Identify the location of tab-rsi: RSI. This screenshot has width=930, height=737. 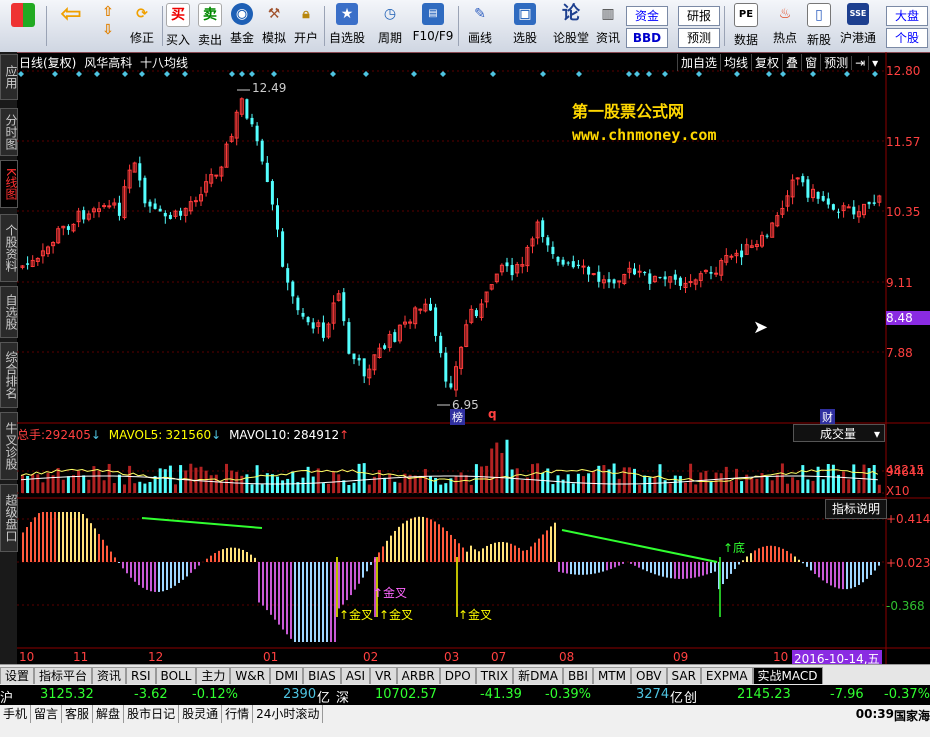
(141, 675).